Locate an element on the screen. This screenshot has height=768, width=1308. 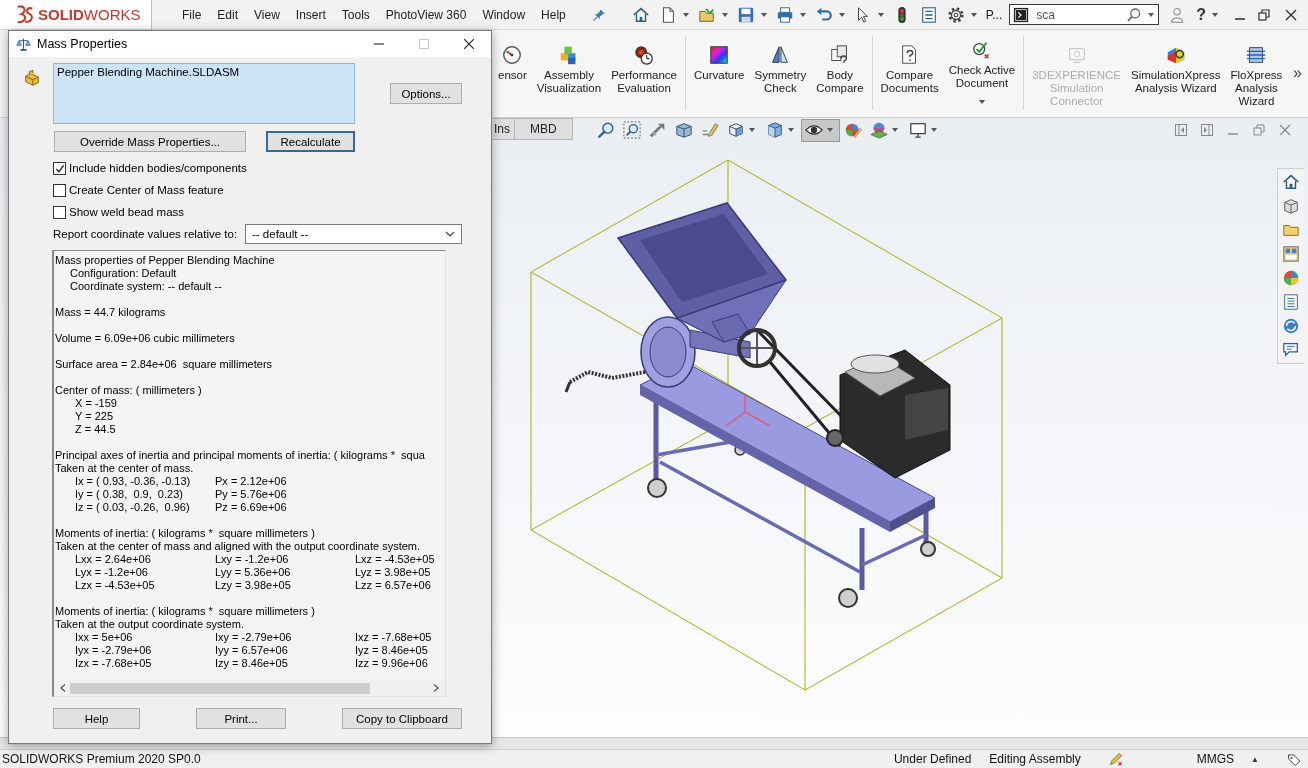
units-caret: ▲ is located at coordinates (1255, 759).